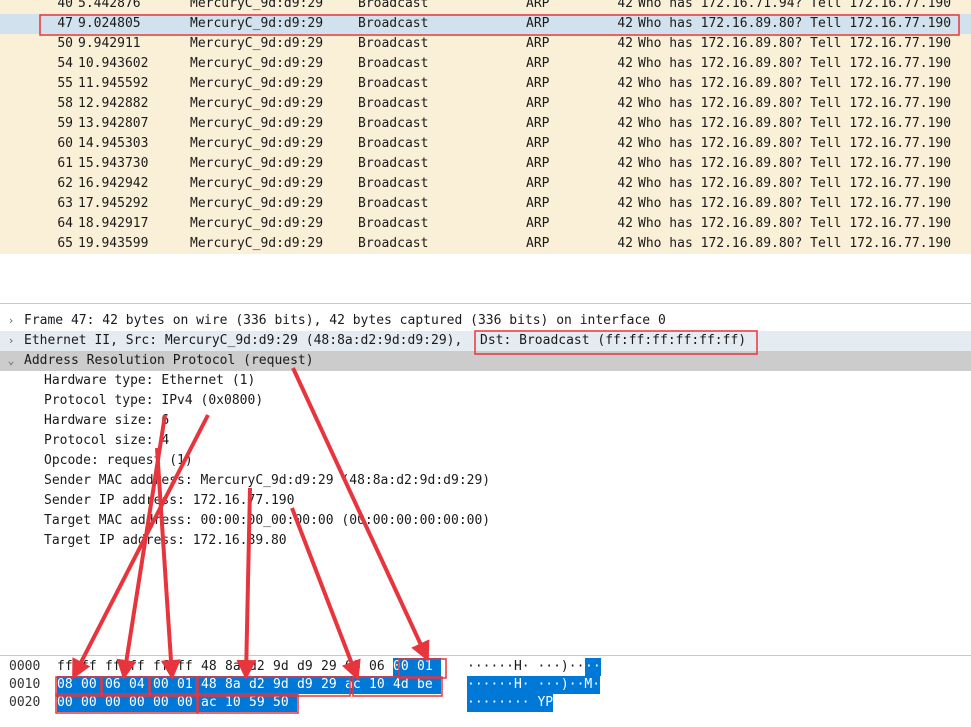  What do you see at coordinates (381, 667) in the screenshot?
I see `hex-byte: 06` at bounding box center [381, 667].